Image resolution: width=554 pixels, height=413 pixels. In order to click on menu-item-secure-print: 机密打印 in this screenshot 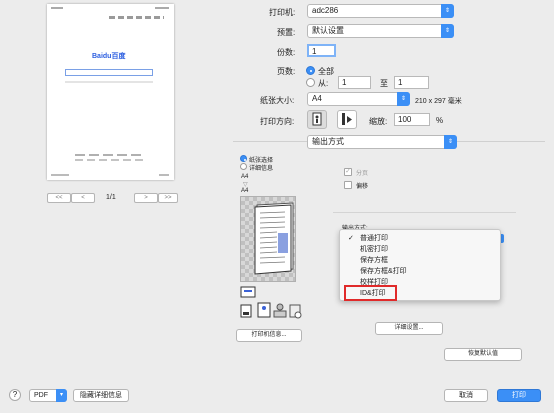, I will do `click(374, 249)`.